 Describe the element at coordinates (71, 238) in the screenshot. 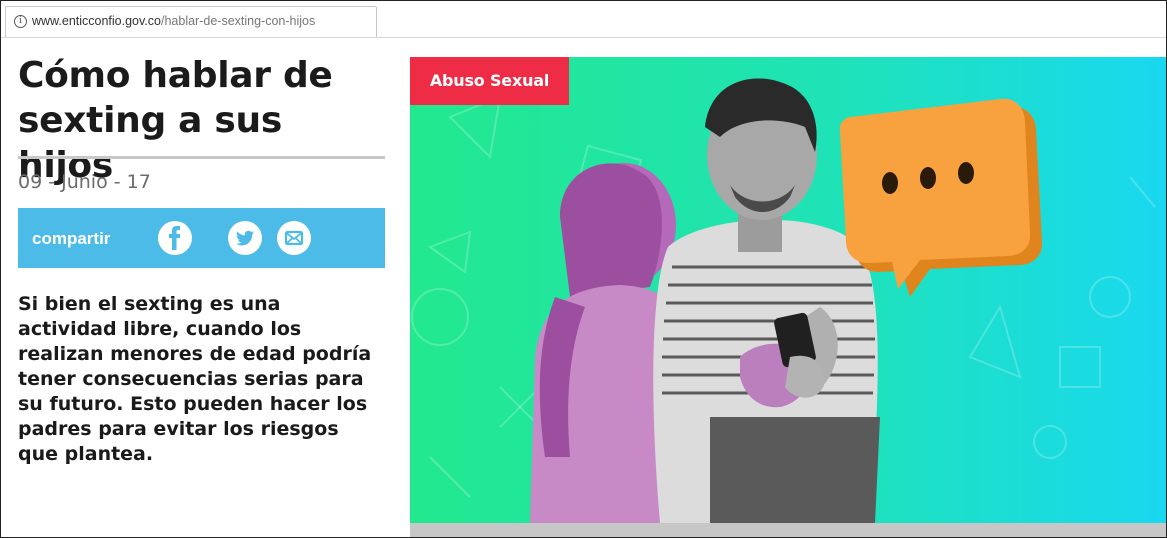

I see `share-label: compartir` at that location.